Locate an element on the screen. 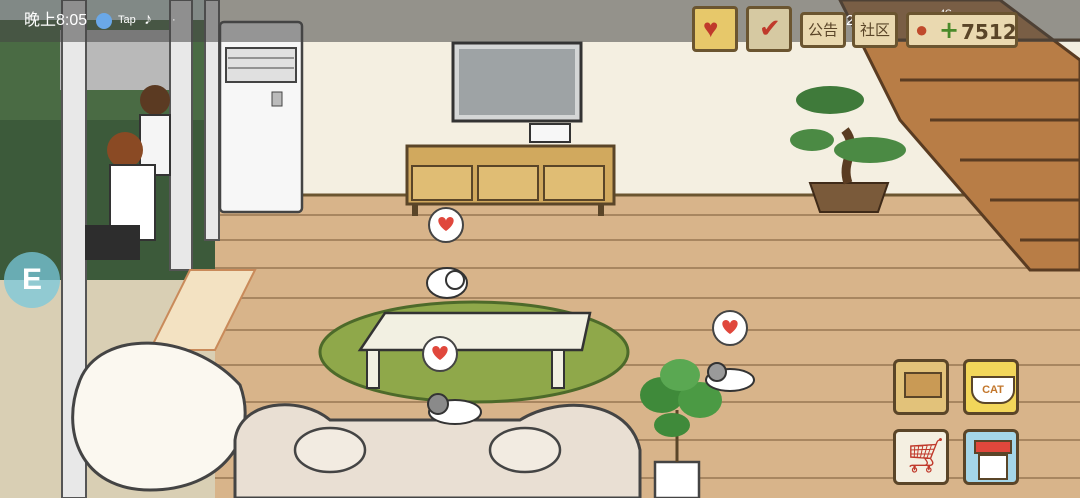  tap-app-tag: Tap is located at coordinates (127, 20).